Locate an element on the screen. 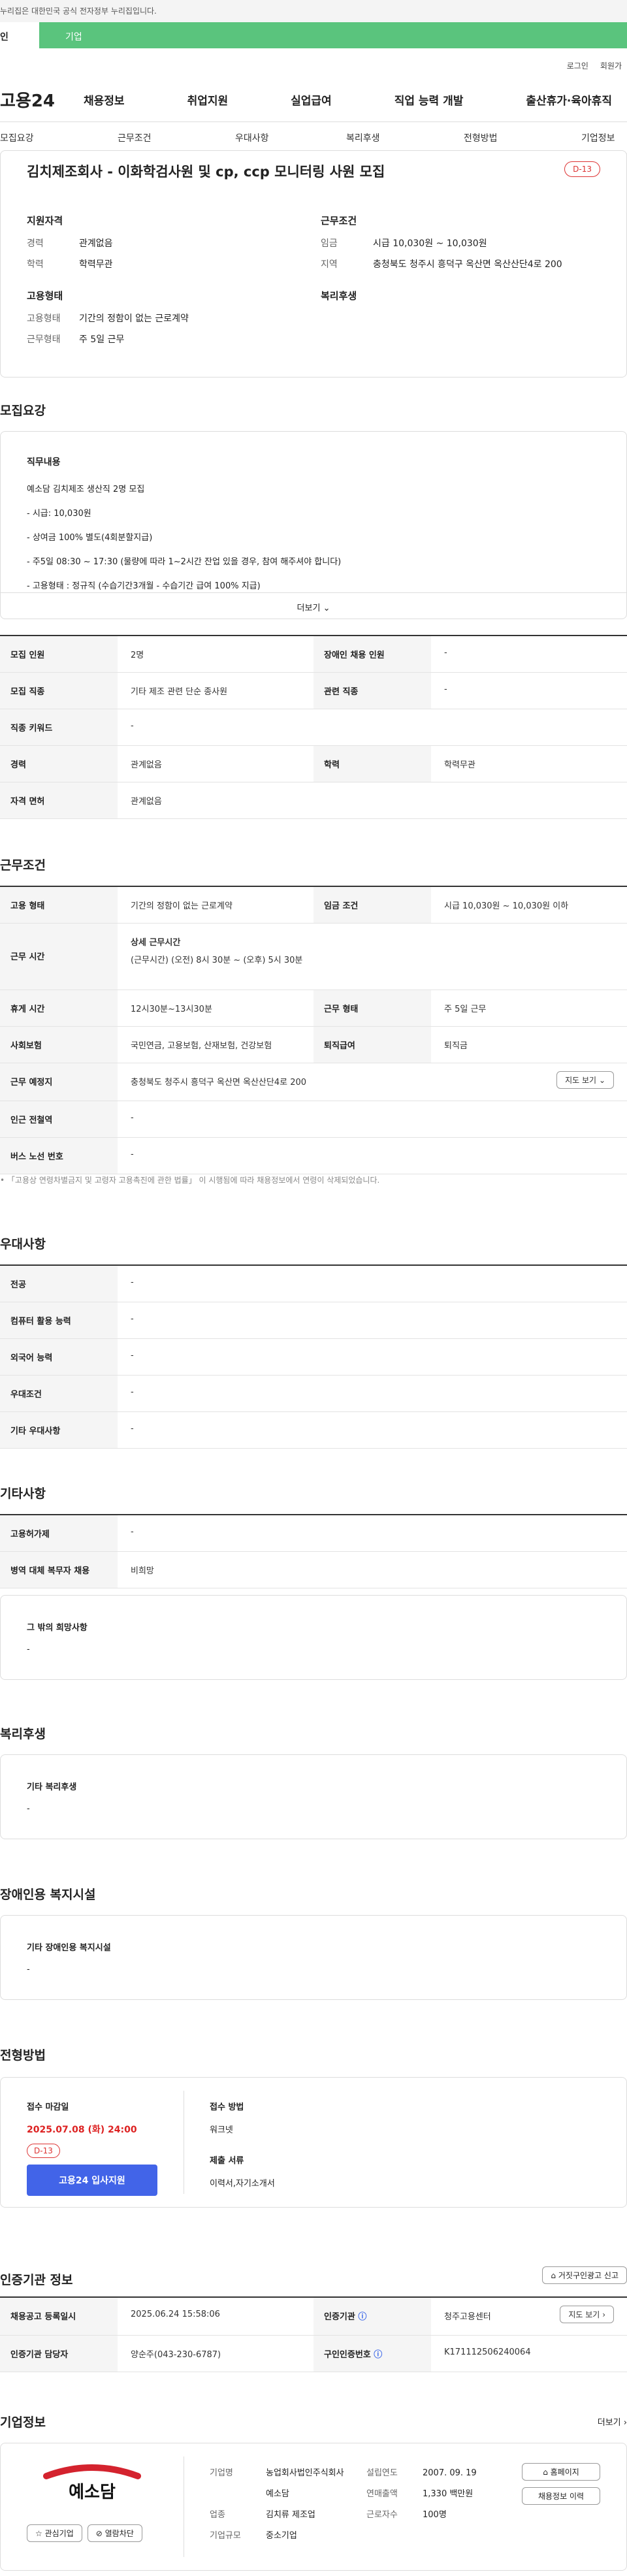 The image size is (627, 2576). table-row: 고용허가제 - is located at coordinates (313, 1533).